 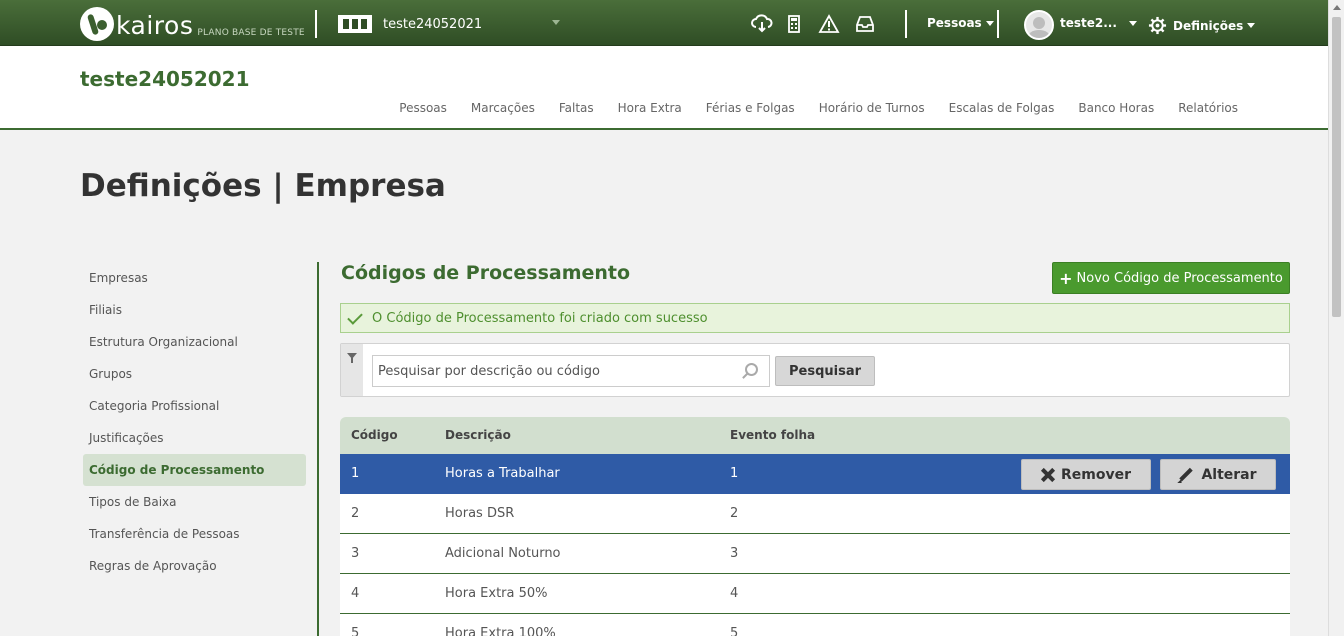 I want to click on pessoas-menu-label: Pessoas, so click(x=954, y=23).